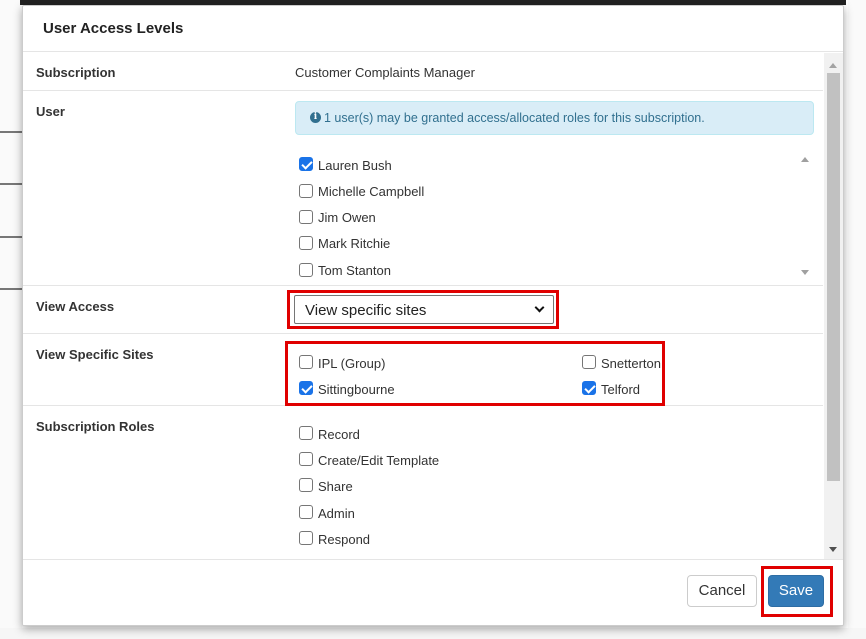  I want to click on save-button-highlight, so click(797, 591).